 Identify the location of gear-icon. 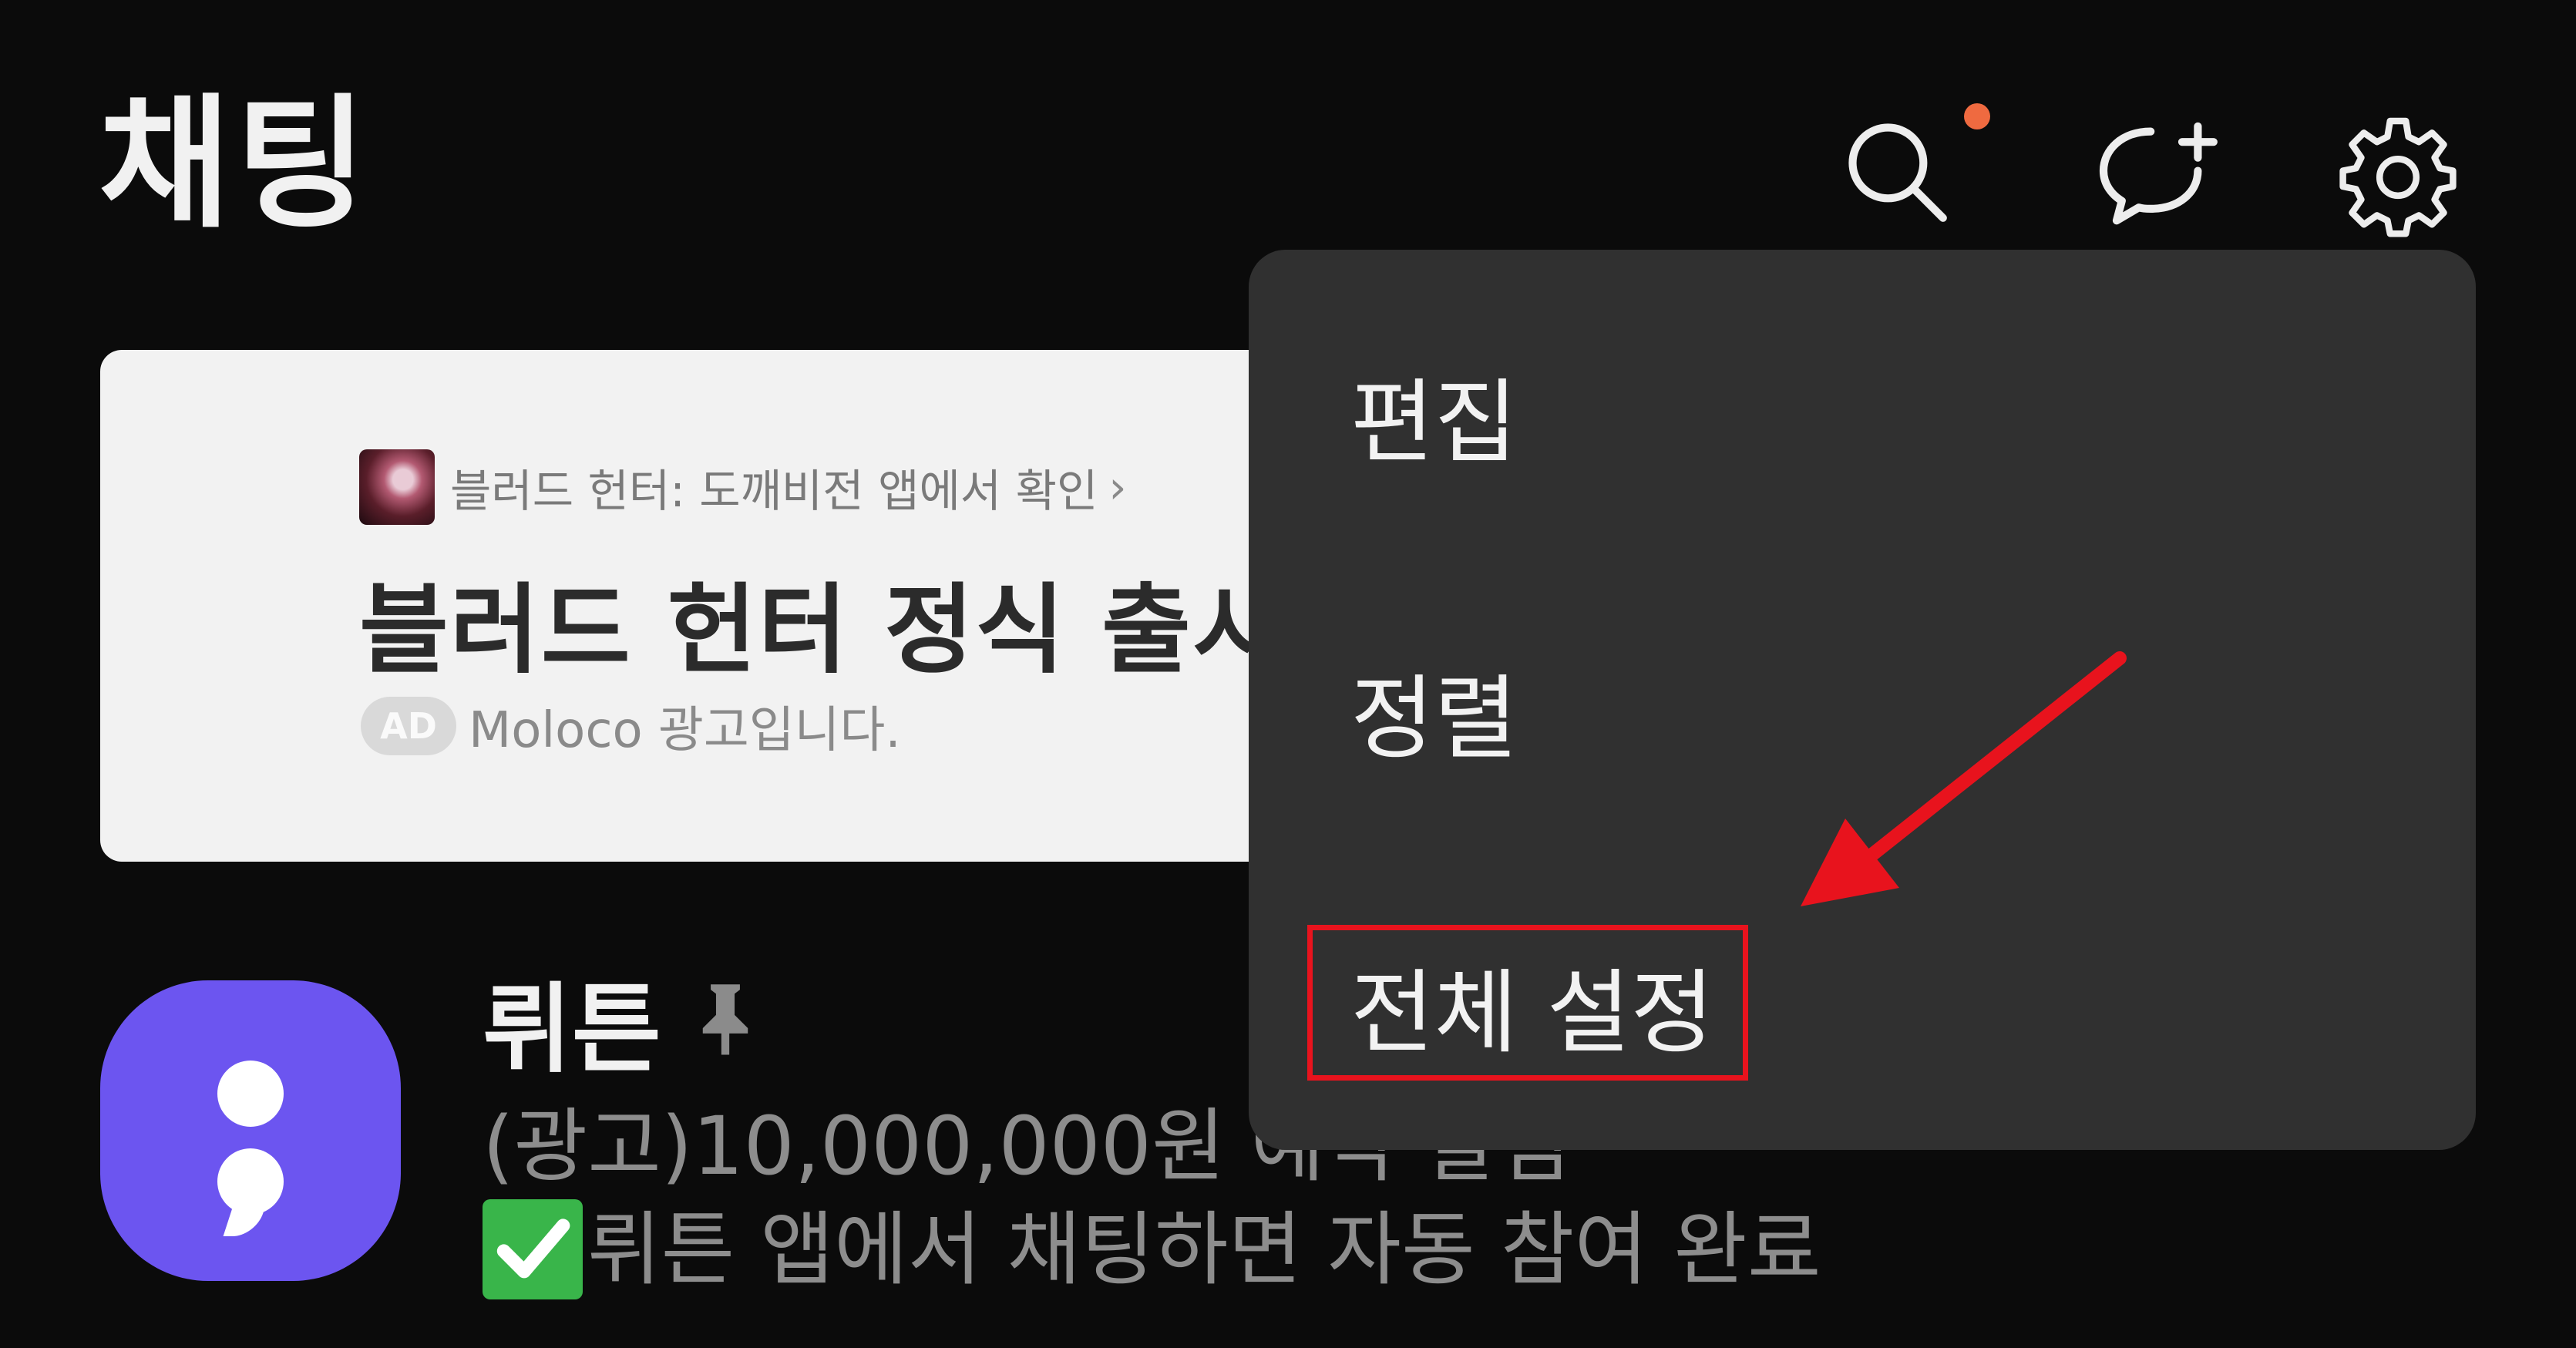
(2398, 177).